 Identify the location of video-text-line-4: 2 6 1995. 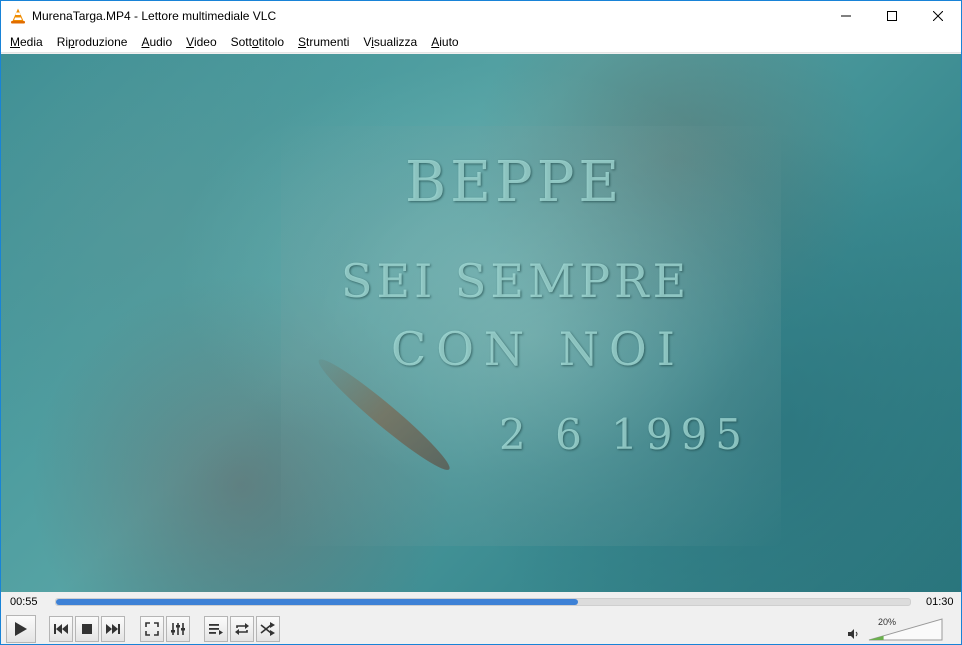
(625, 434).